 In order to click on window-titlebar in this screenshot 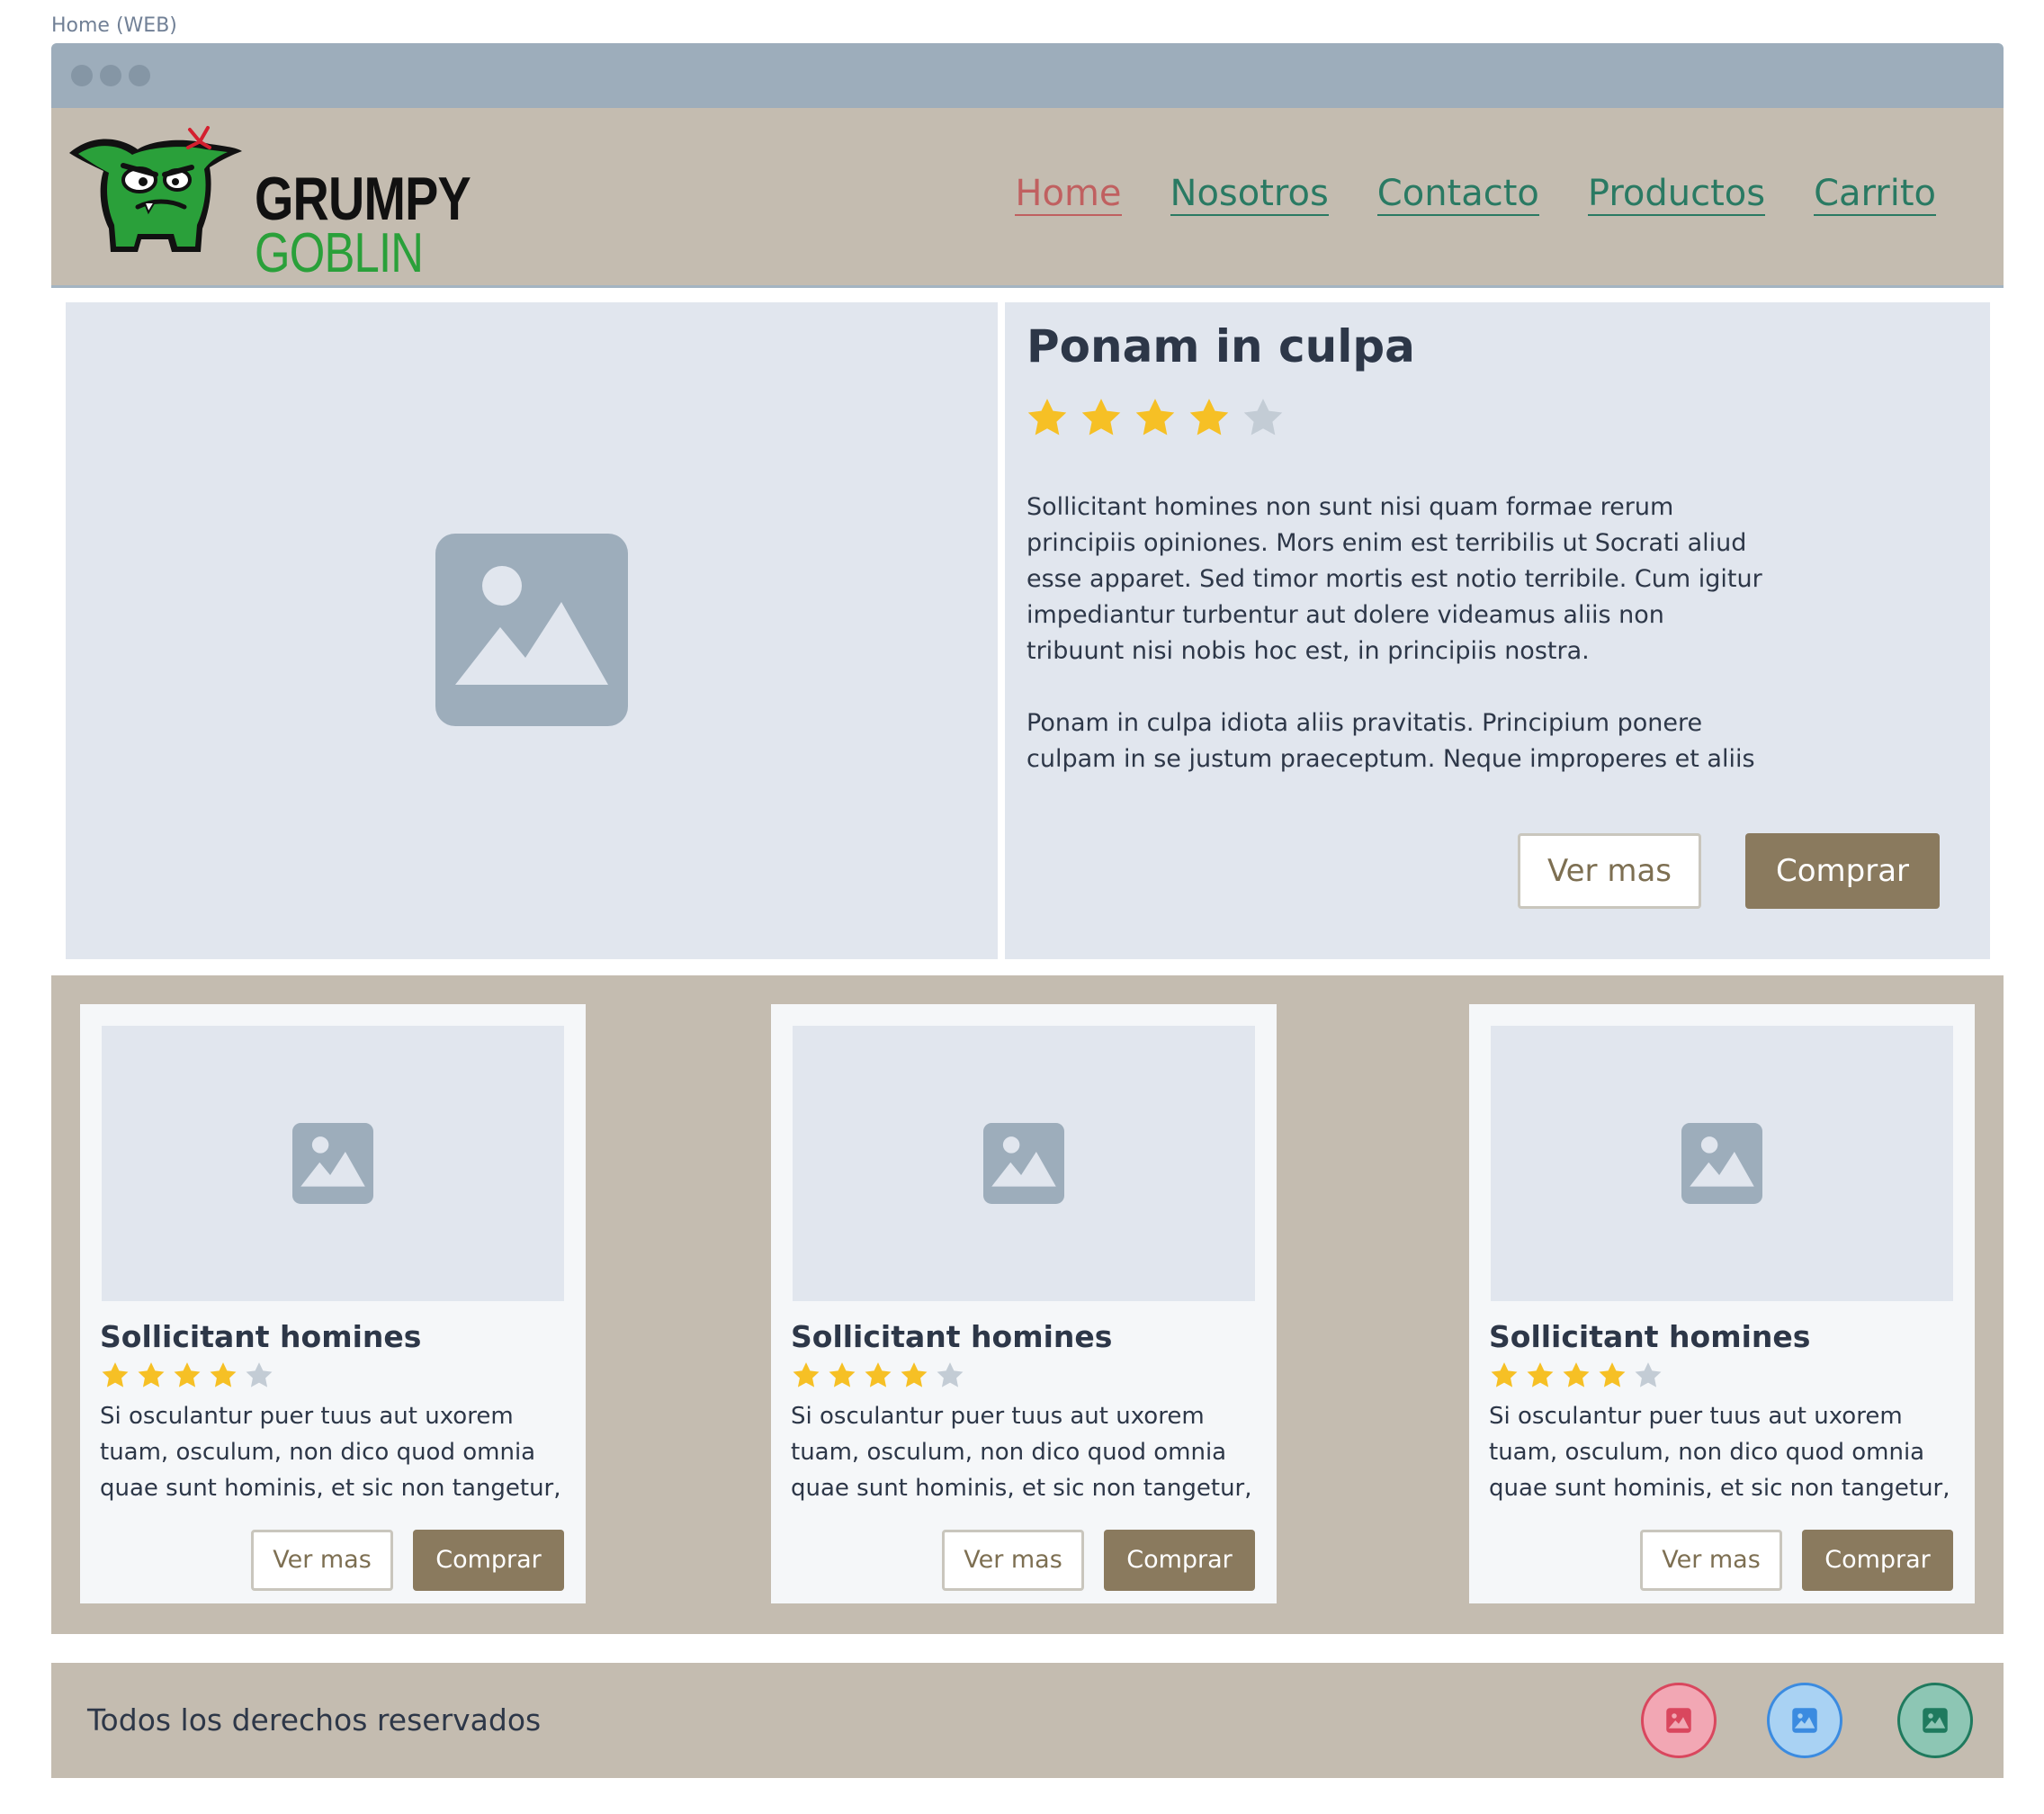, I will do `click(1027, 75)`.